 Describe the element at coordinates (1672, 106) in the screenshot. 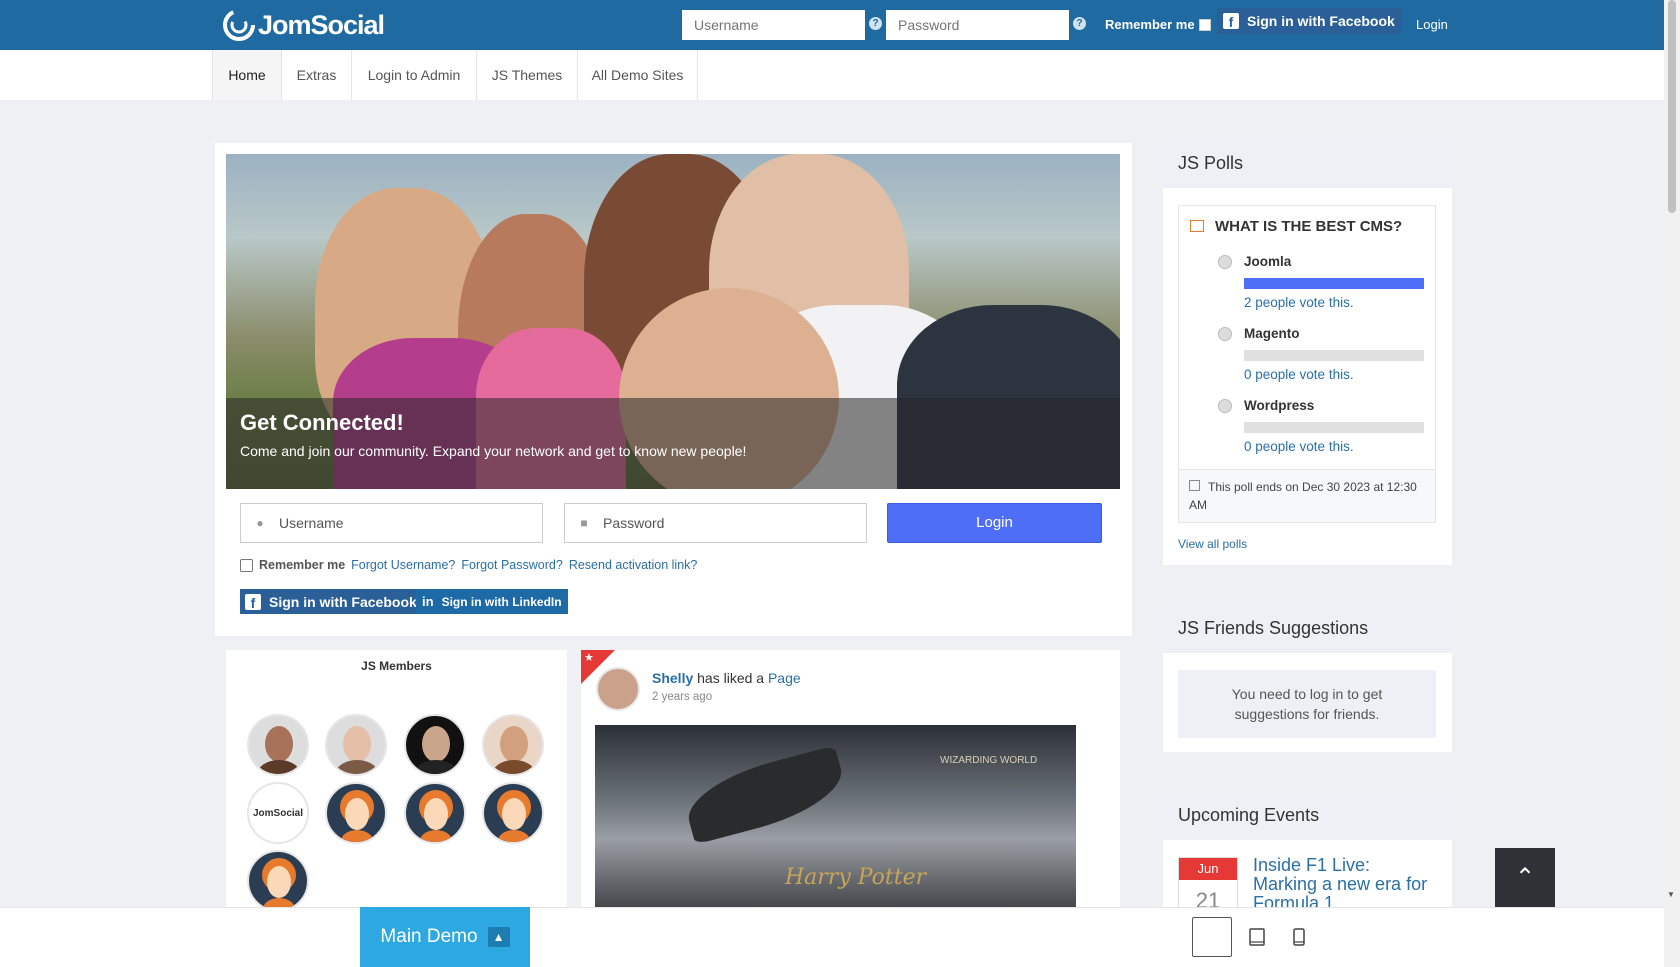

I see `scrollbar-thumb` at that location.